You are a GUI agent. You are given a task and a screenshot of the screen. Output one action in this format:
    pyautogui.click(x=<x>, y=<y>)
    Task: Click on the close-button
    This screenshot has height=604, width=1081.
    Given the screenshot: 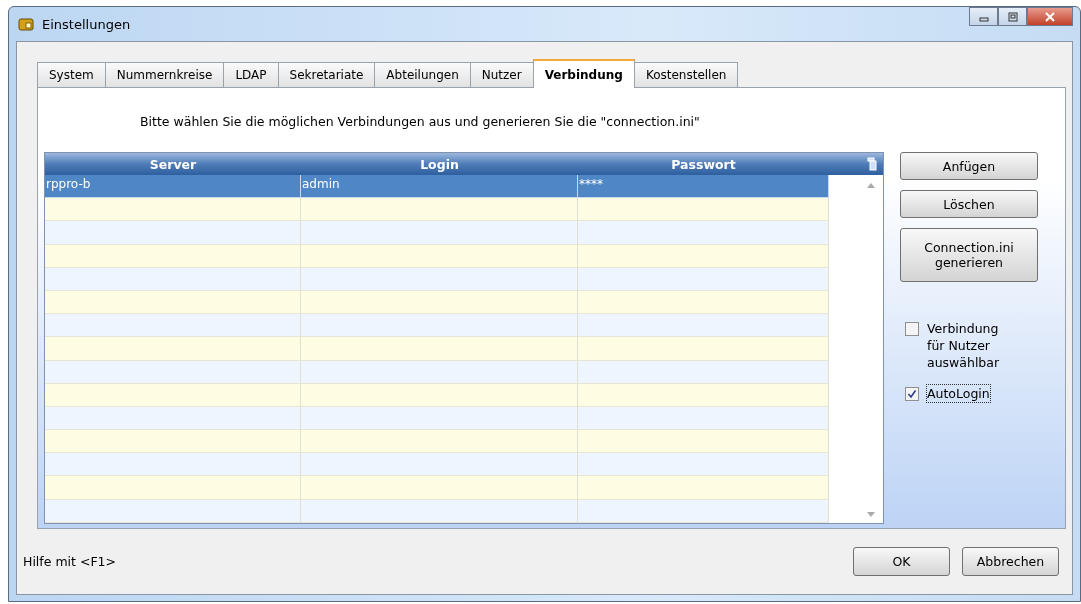 What is the action you would take?
    pyautogui.click(x=1050, y=16)
    